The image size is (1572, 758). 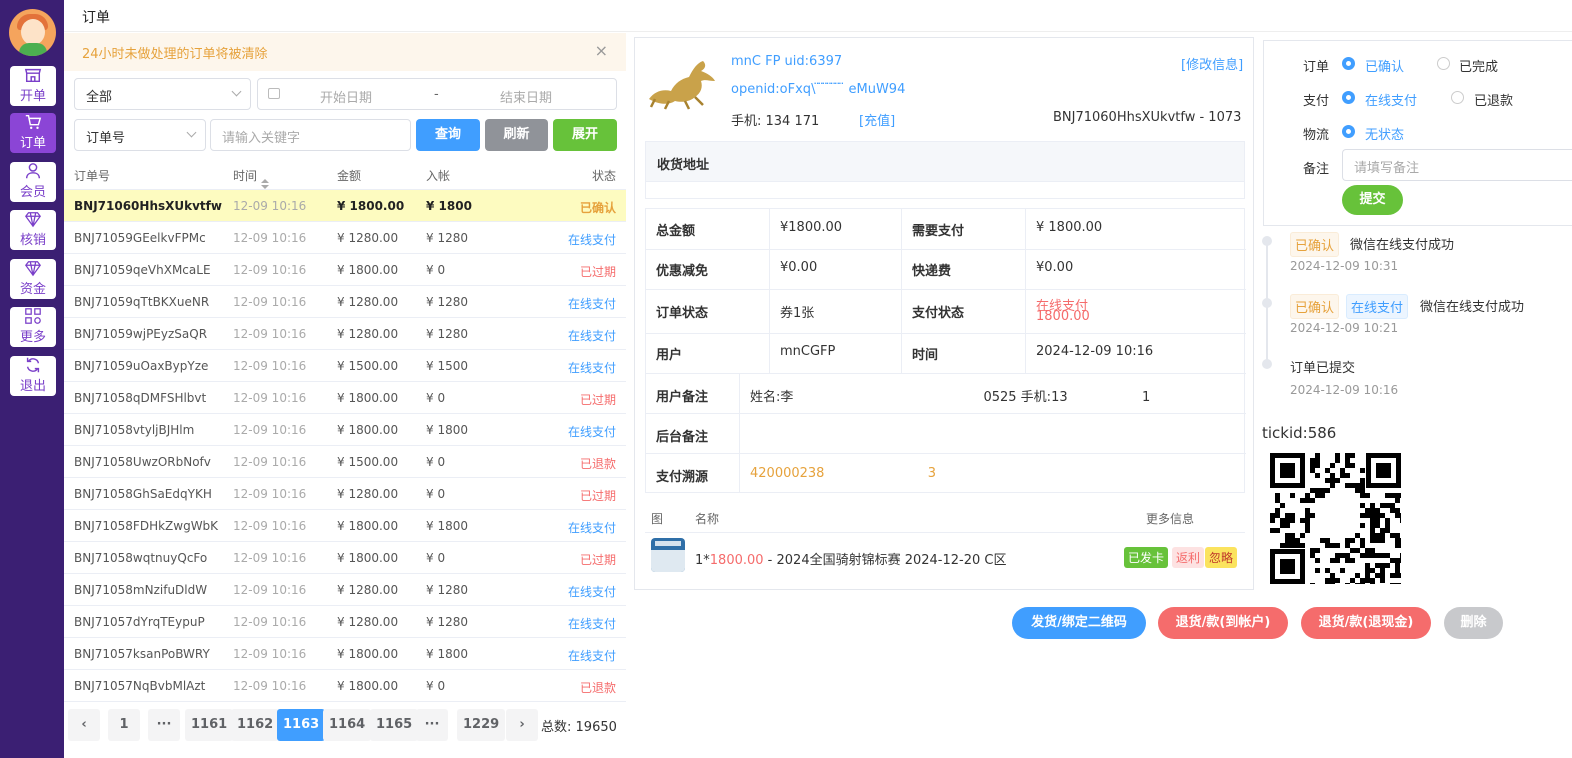 I want to click on time-label: 时间, so click(x=925, y=355).